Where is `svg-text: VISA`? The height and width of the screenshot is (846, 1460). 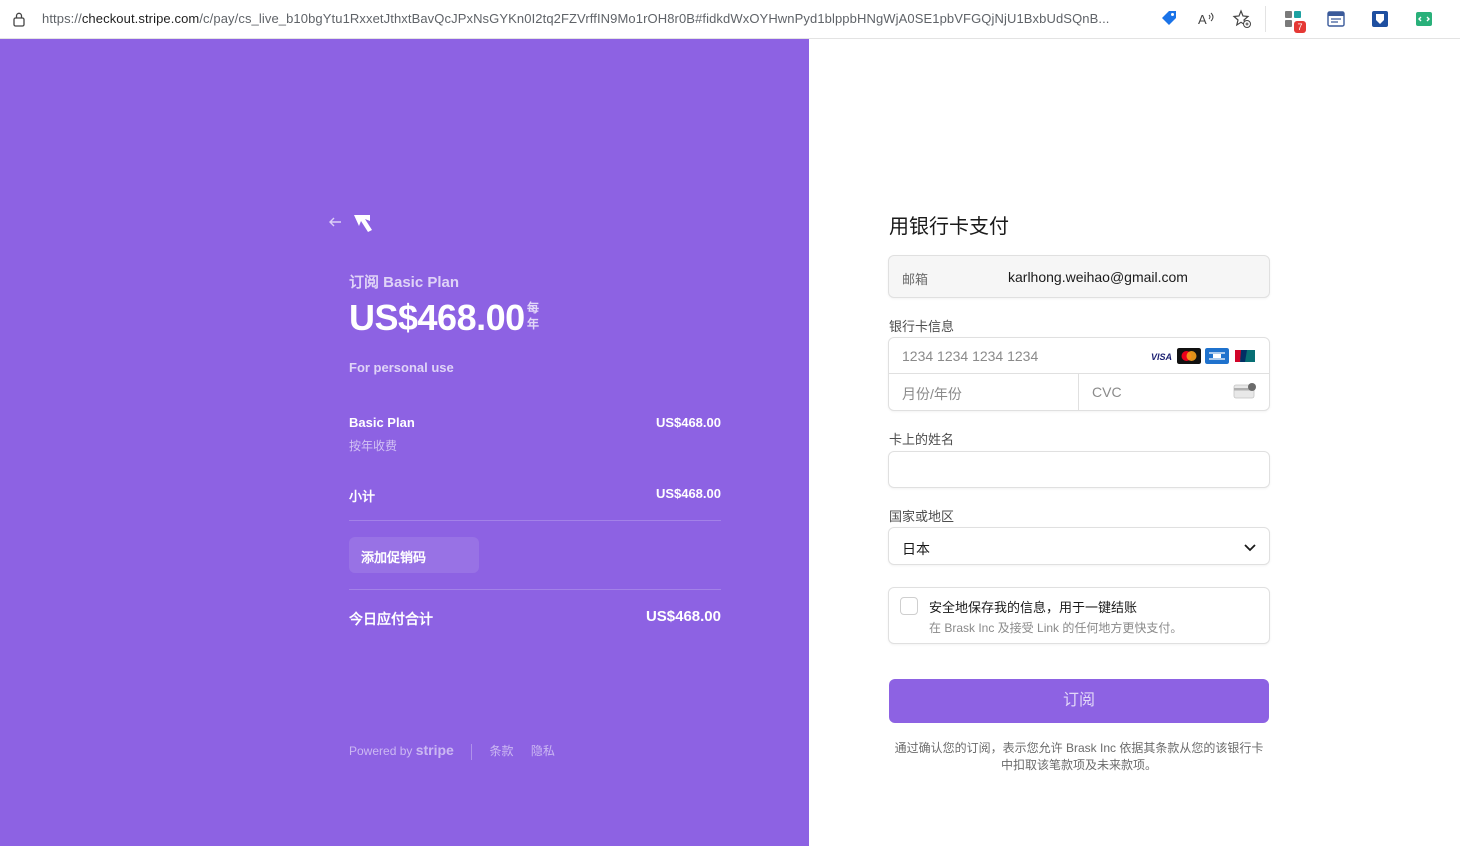 svg-text: VISA is located at coordinates (1161, 357).